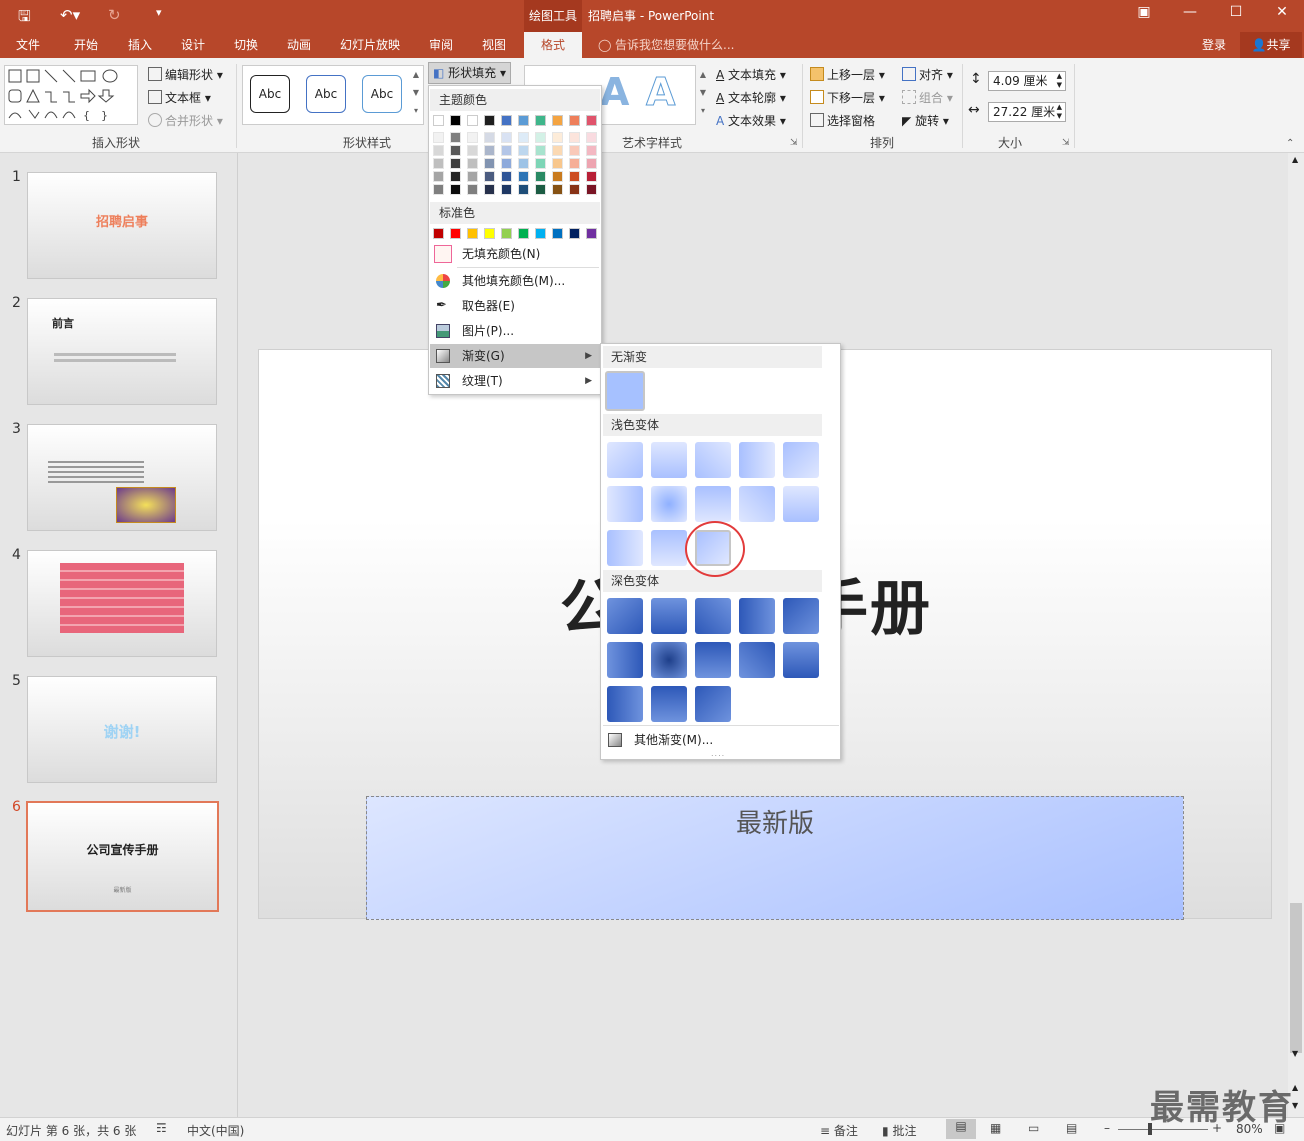  I want to click on tab-review: 审阅, so click(441, 45).